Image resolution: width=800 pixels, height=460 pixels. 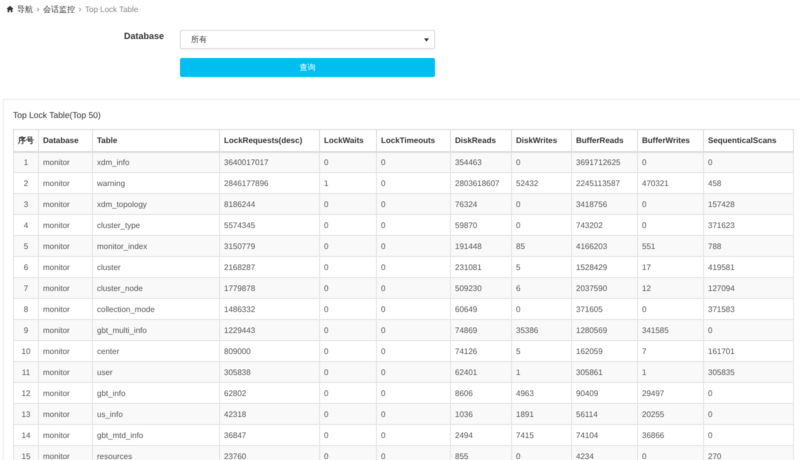 I want to click on table-cell: 509230, so click(x=481, y=288).